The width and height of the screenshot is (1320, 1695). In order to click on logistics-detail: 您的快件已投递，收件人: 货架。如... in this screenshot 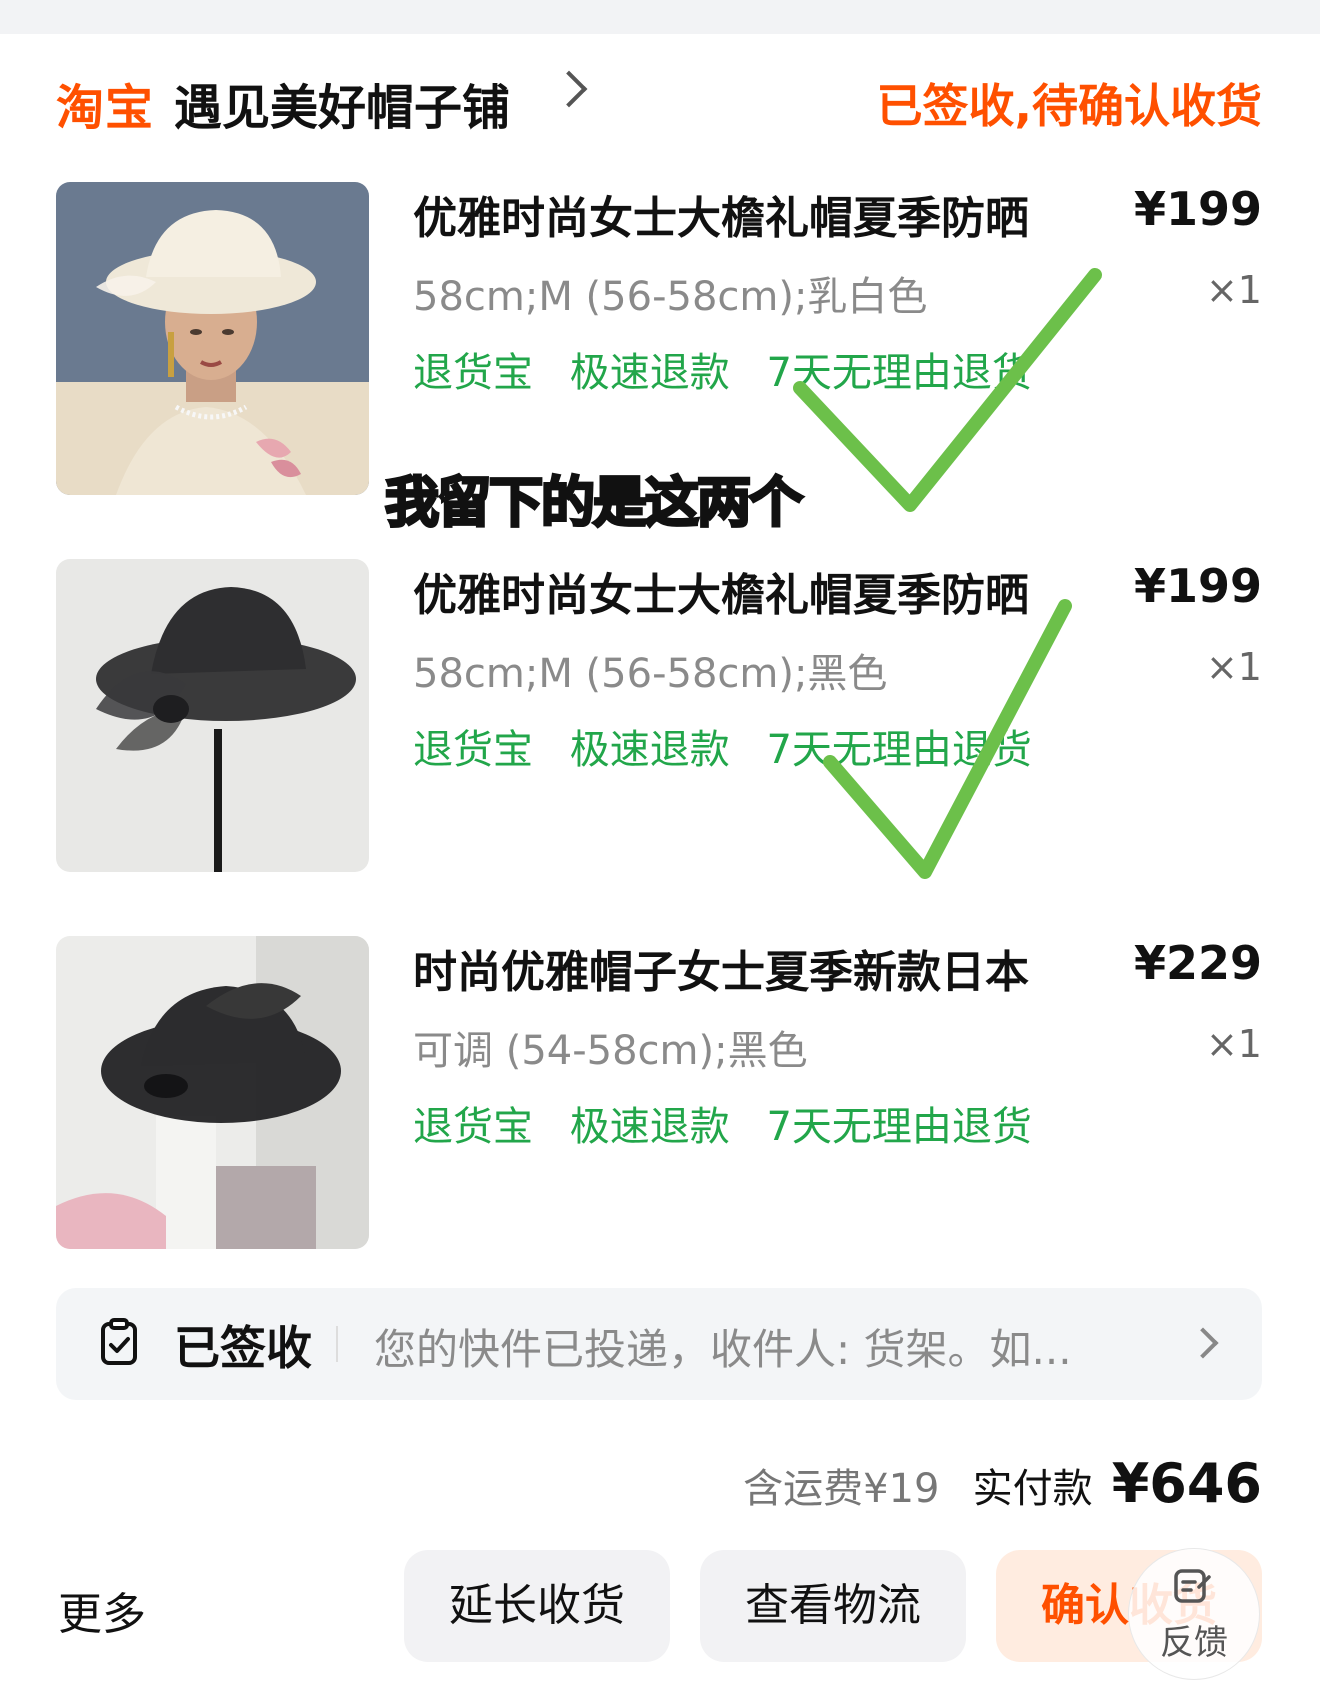, I will do `click(723, 1349)`.